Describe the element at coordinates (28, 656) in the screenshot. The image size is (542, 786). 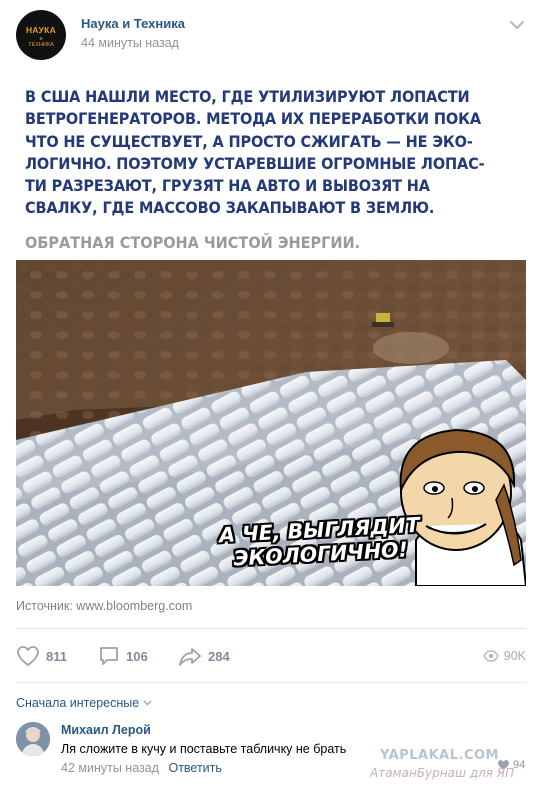
I see `heart-icon` at that location.